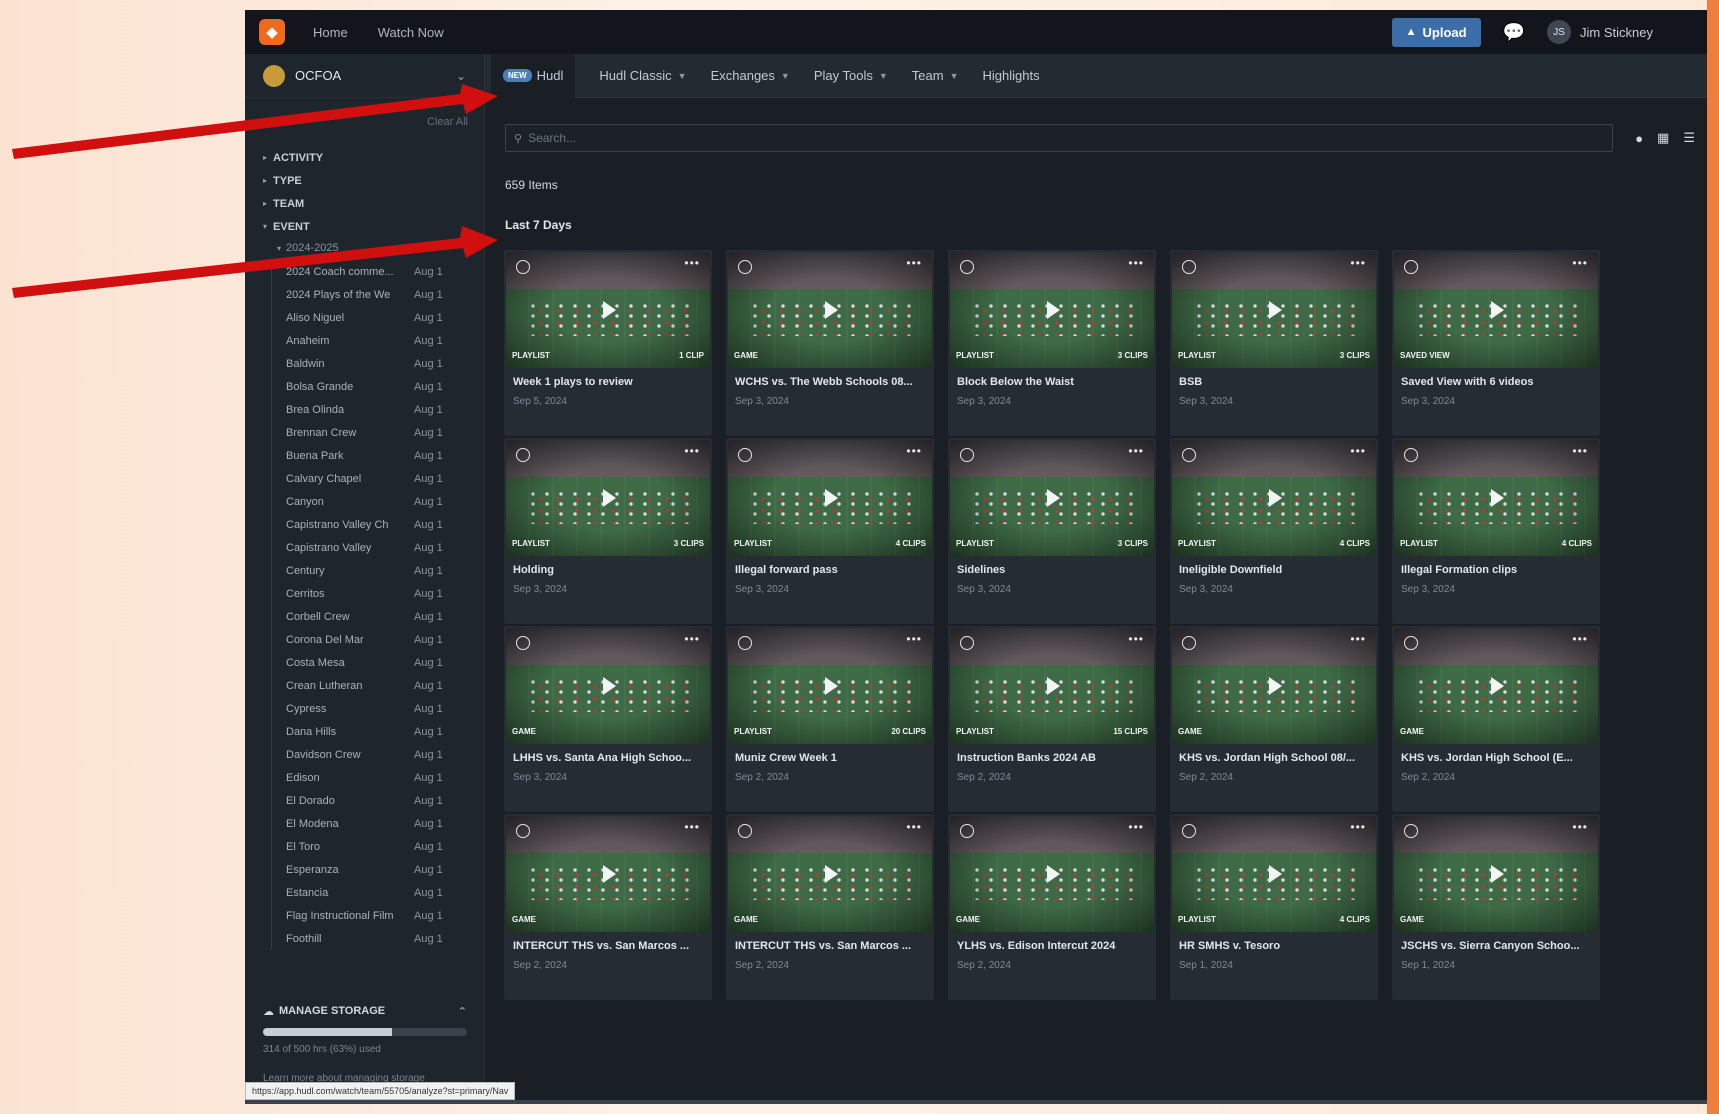  I want to click on team-selector: OCFOA ⌄, so click(364, 76).